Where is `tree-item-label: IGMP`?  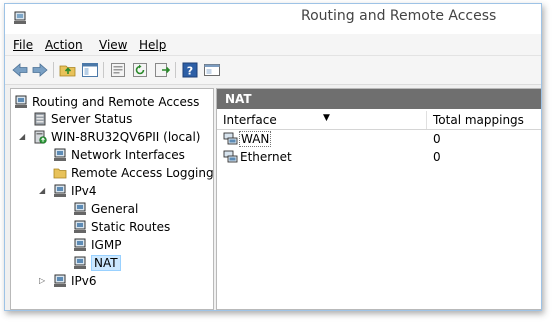
tree-item-label: IGMP is located at coordinates (106, 245).